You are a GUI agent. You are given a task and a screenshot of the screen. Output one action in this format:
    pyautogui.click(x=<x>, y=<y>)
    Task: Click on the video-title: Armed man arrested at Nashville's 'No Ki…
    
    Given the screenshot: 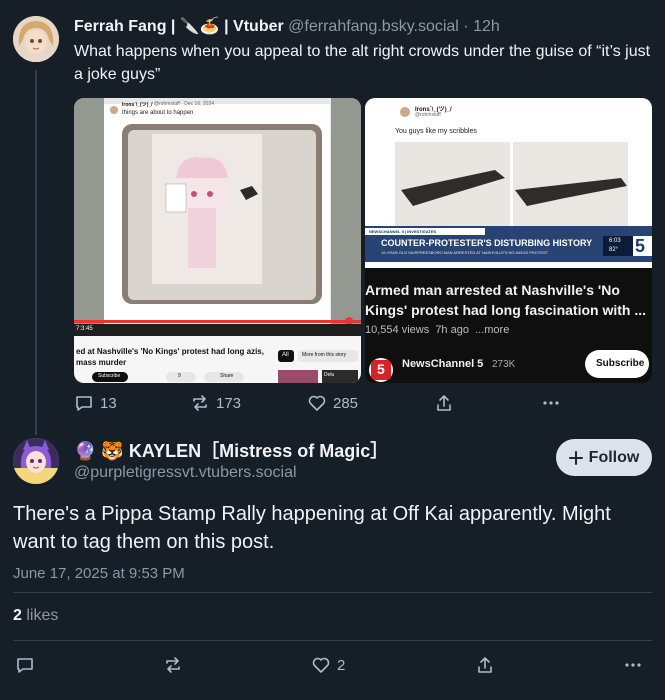 What is the action you would take?
    pyautogui.click(x=508, y=300)
    